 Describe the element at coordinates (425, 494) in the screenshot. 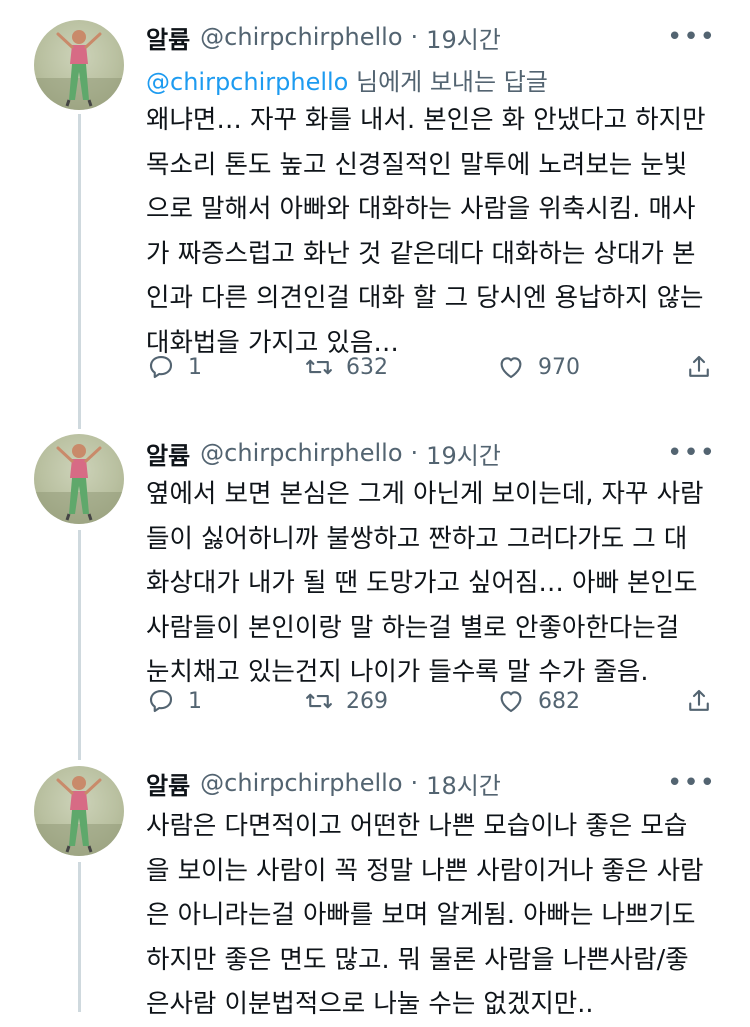

I see `tweet-text-line: 옆에서 보면 본심은 그게 아닌게 보이는데, 자꾸 사람` at that location.